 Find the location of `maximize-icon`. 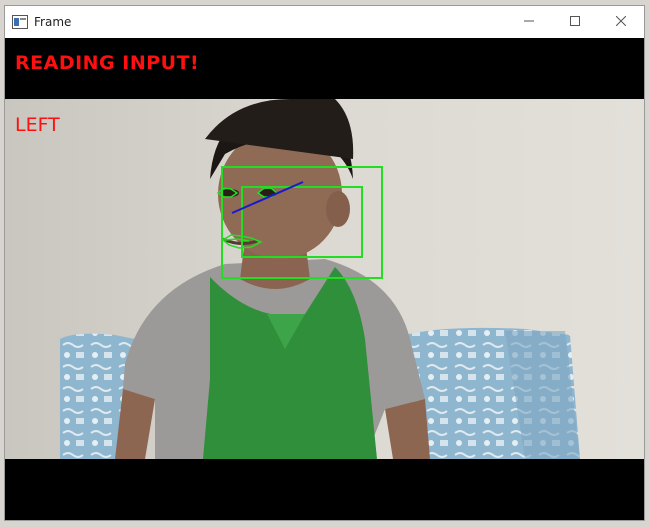

maximize-icon is located at coordinates (575, 22).